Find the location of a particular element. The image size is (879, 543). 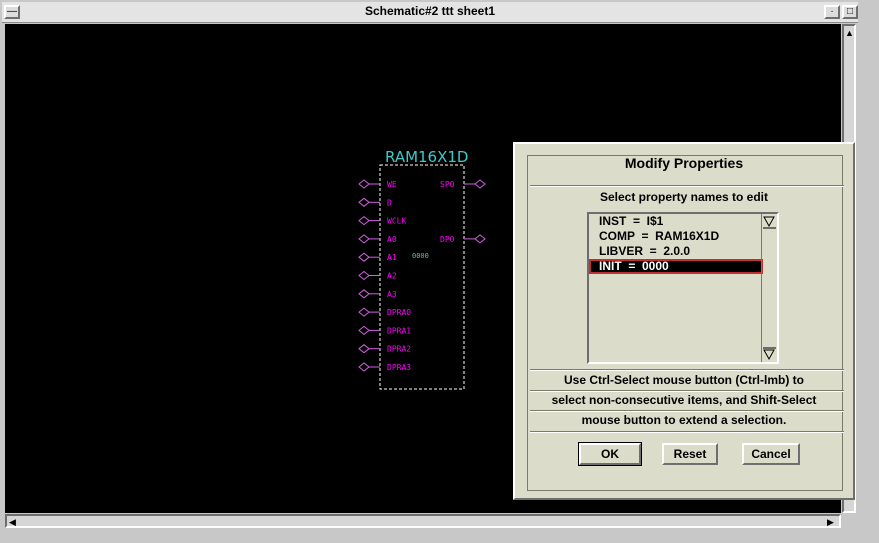

list-scroll-down-icon is located at coordinates (769, 355).